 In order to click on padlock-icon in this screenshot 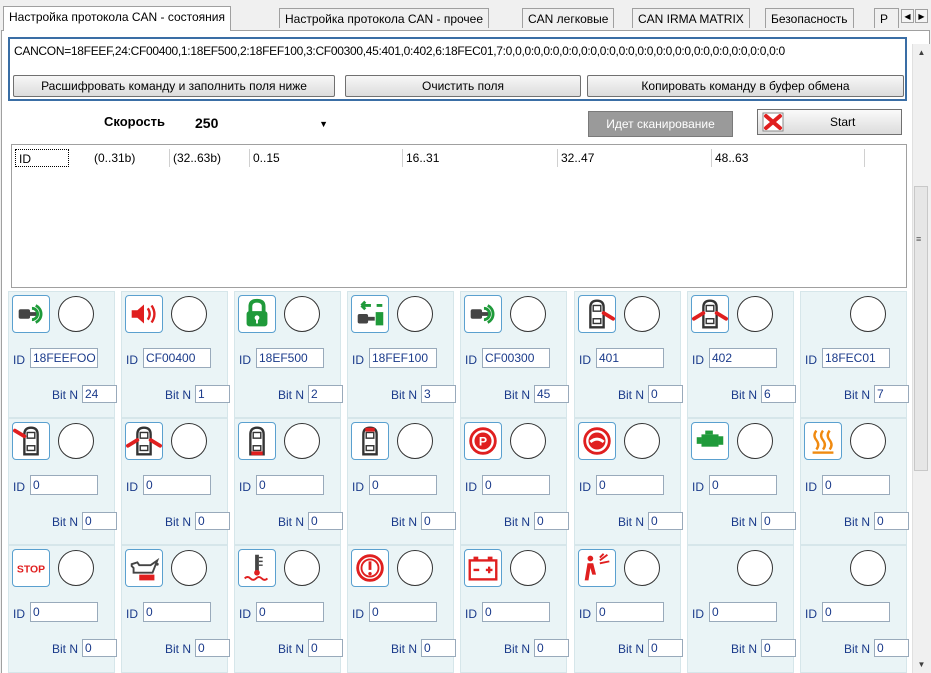, I will do `click(257, 314)`.